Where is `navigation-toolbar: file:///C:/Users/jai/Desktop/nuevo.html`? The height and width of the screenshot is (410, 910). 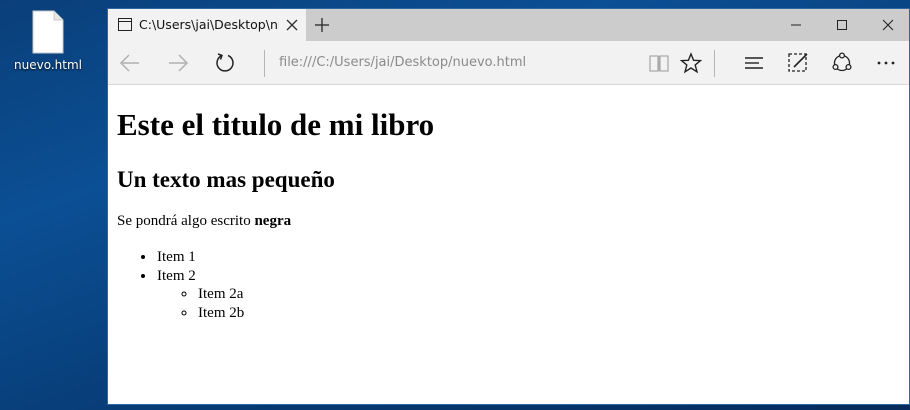 navigation-toolbar: file:///C:/Users/jai/Desktop/nuevo.html is located at coordinates (508, 63).